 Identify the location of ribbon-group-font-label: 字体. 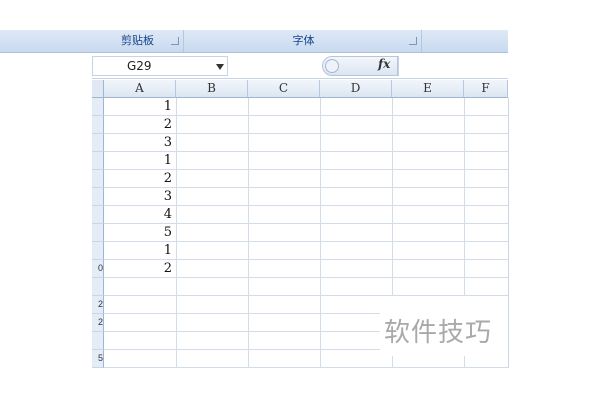
(303, 41).